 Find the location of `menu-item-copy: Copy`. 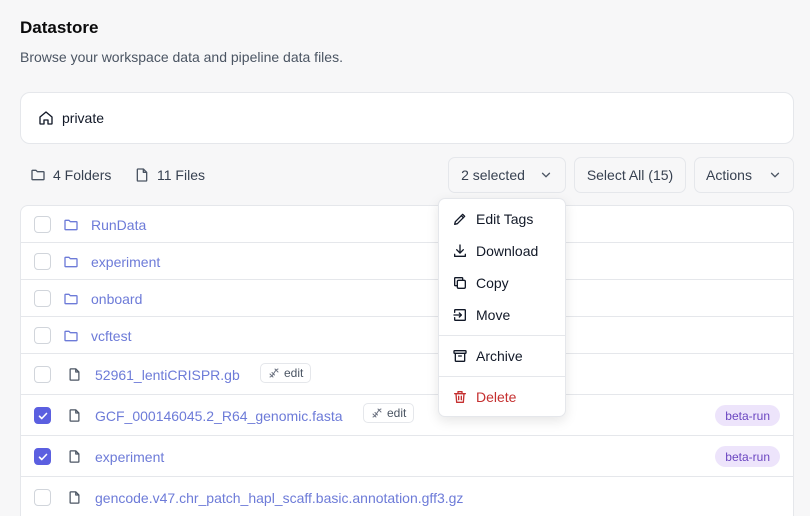

menu-item-copy: Copy is located at coordinates (502, 283).